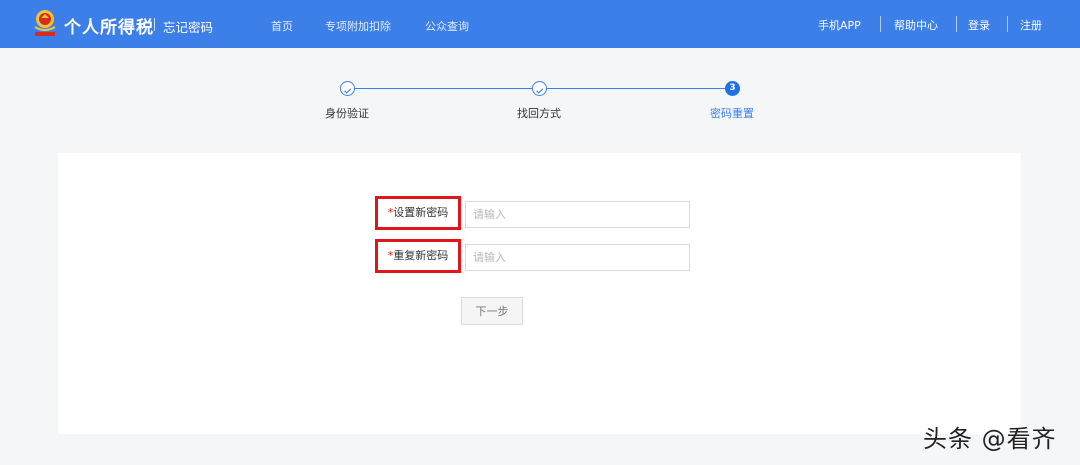 Image resolution: width=1080 pixels, height=465 pixels. I want to click on nav-home: 首页, so click(282, 26).